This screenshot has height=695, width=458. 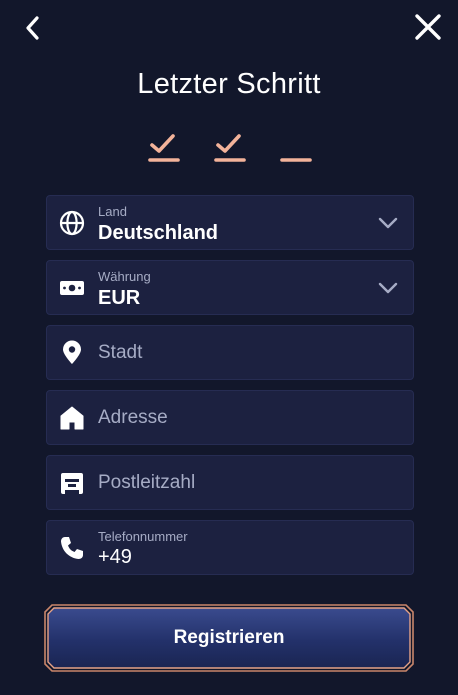 I want to click on top-bar, so click(x=229, y=28).